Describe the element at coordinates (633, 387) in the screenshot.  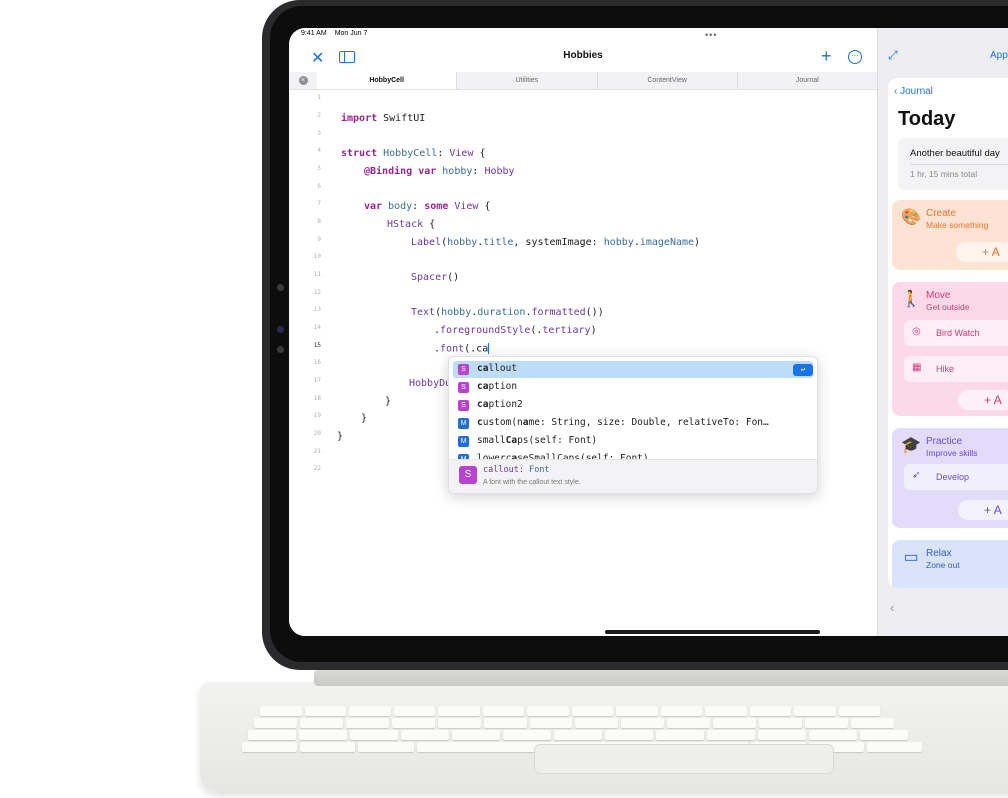
I see `completion-item-caption: S caption` at that location.